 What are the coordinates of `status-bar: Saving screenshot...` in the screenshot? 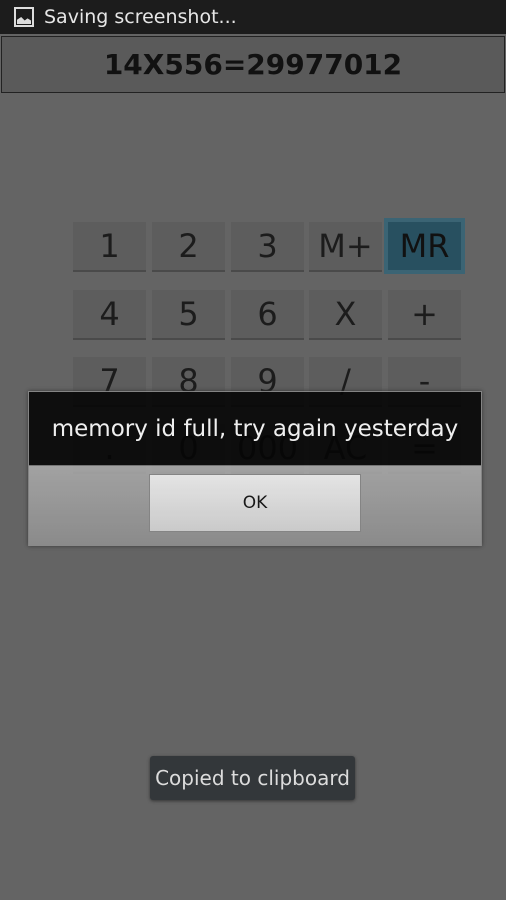 It's located at (253, 17).